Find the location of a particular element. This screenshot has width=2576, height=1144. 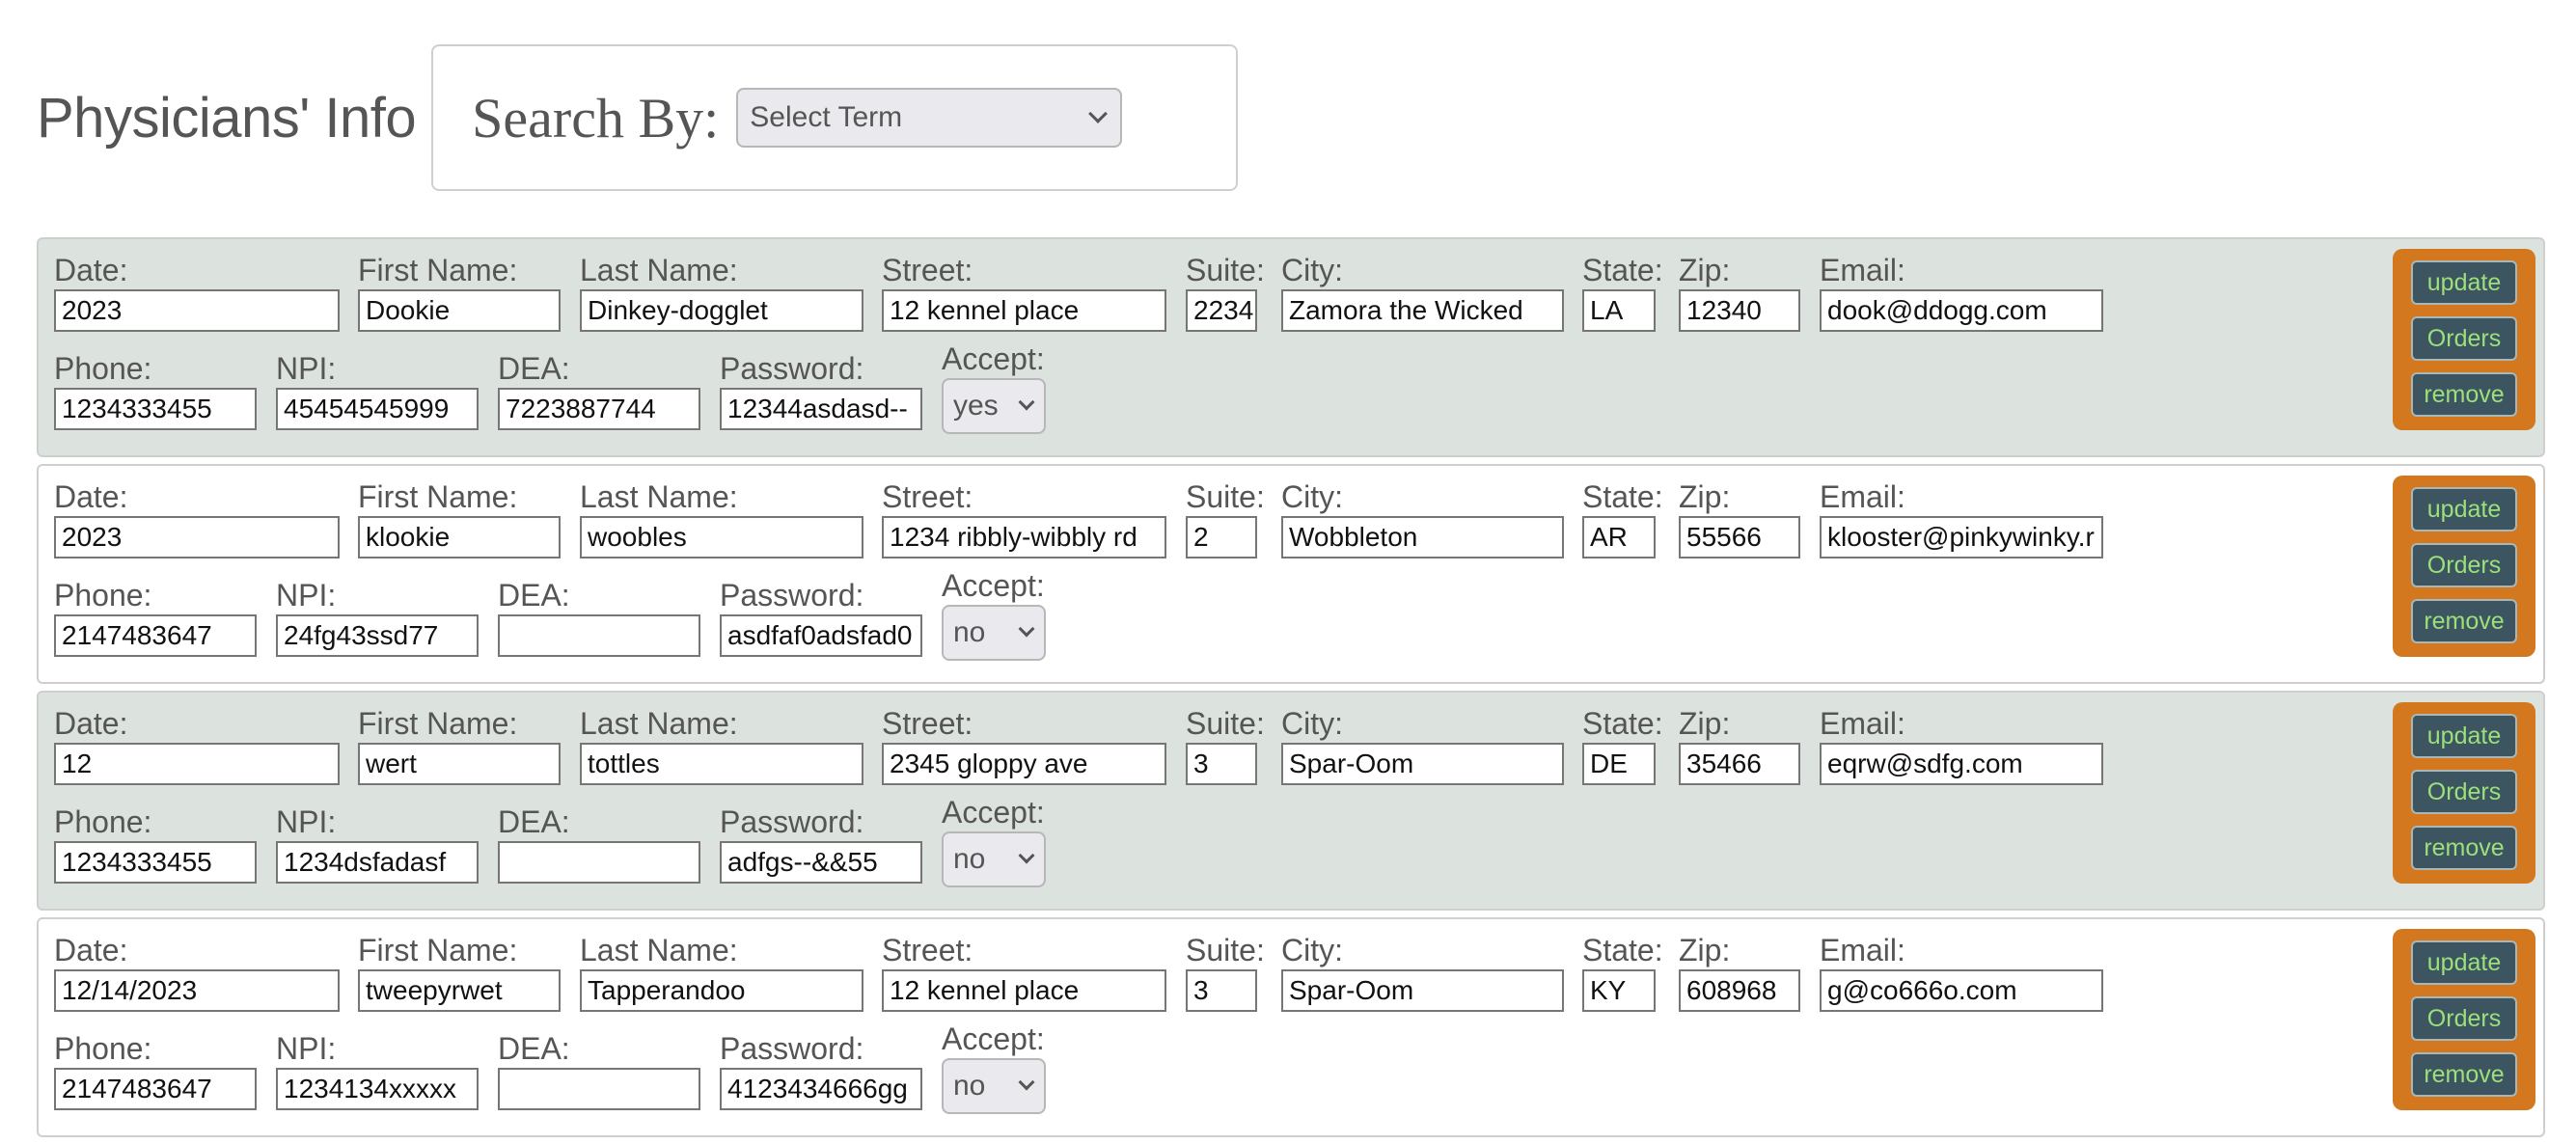

zip-input: 35466 is located at coordinates (1740, 764).